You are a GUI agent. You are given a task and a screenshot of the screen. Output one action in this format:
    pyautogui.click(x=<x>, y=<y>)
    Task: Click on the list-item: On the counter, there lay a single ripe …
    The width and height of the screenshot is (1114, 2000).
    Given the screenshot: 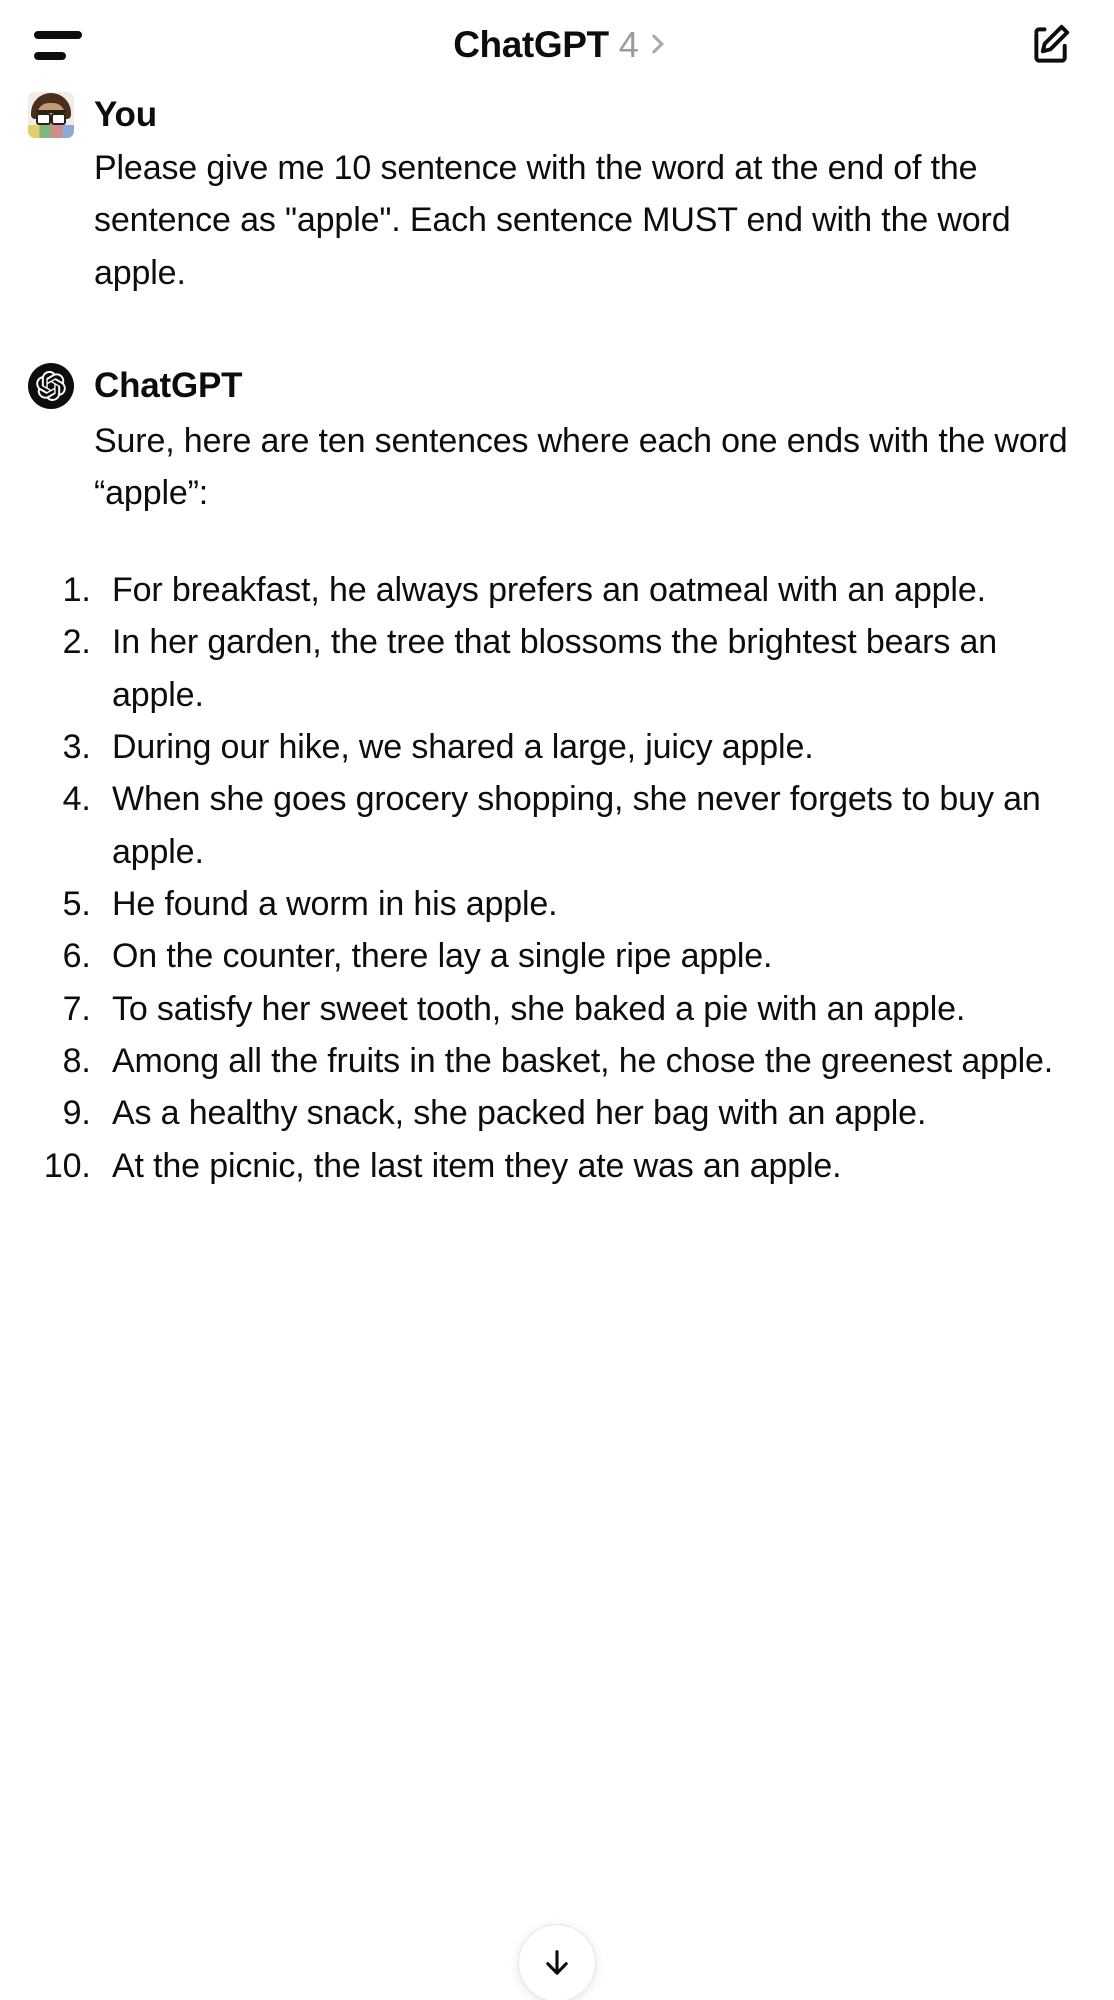 What is the action you would take?
    pyautogui.click(x=593, y=956)
    